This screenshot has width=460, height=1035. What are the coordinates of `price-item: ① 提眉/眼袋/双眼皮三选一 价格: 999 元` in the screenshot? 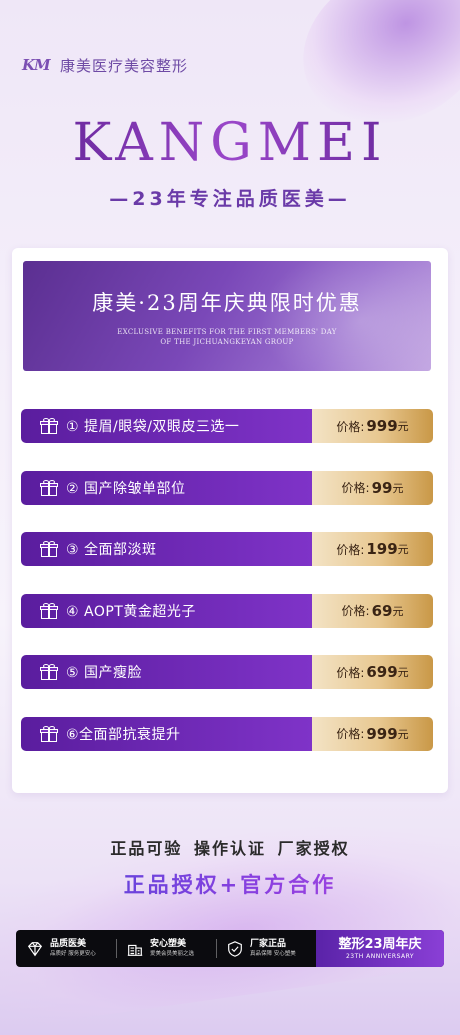 It's located at (227, 426).